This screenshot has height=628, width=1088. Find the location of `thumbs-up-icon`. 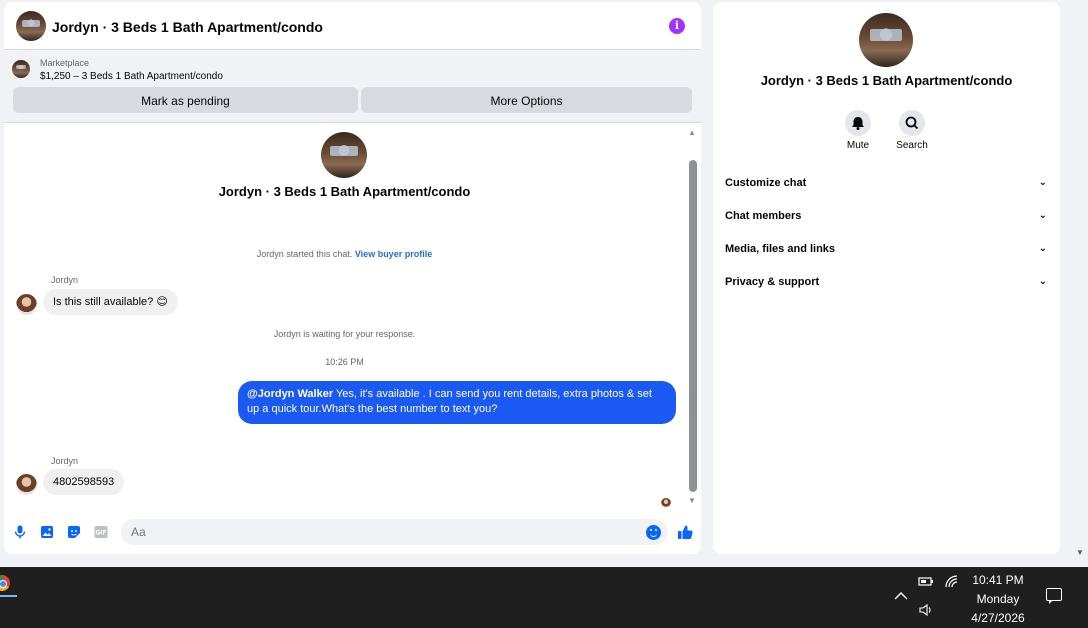

thumbs-up-icon is located at coordinates (685, 532).